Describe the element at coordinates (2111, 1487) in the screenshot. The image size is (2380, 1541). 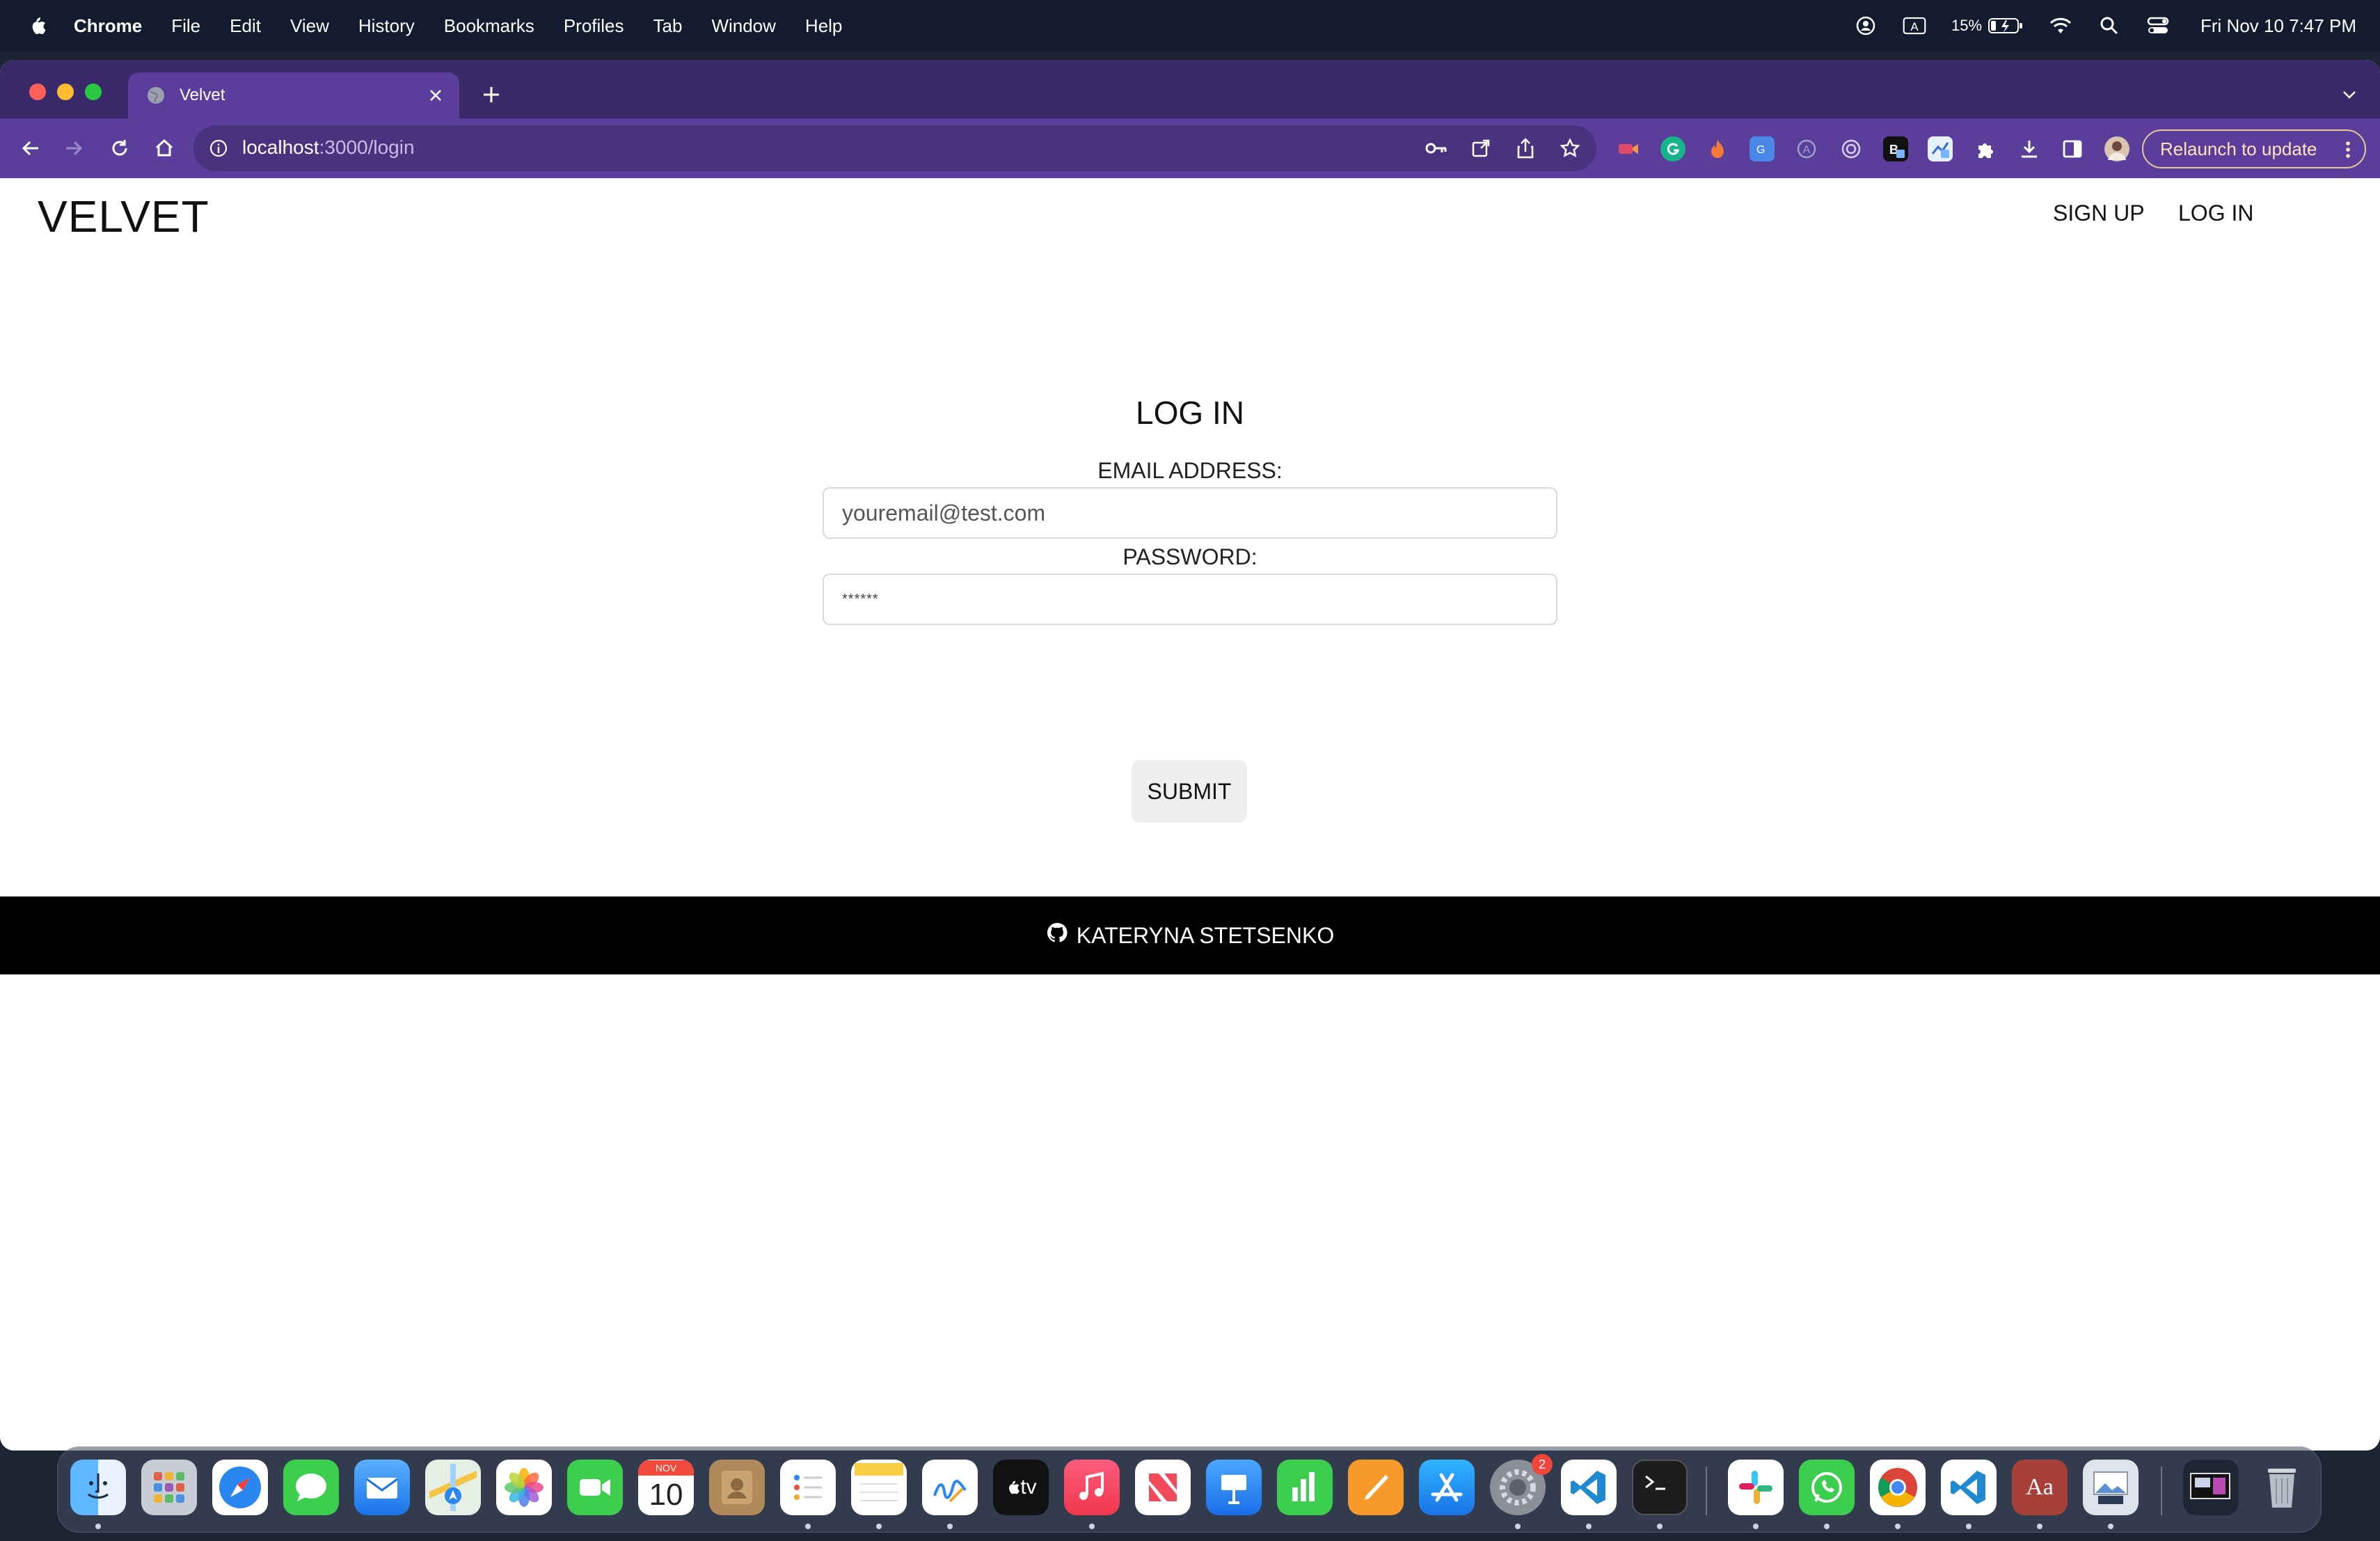
I see `preview-icon` at that location.